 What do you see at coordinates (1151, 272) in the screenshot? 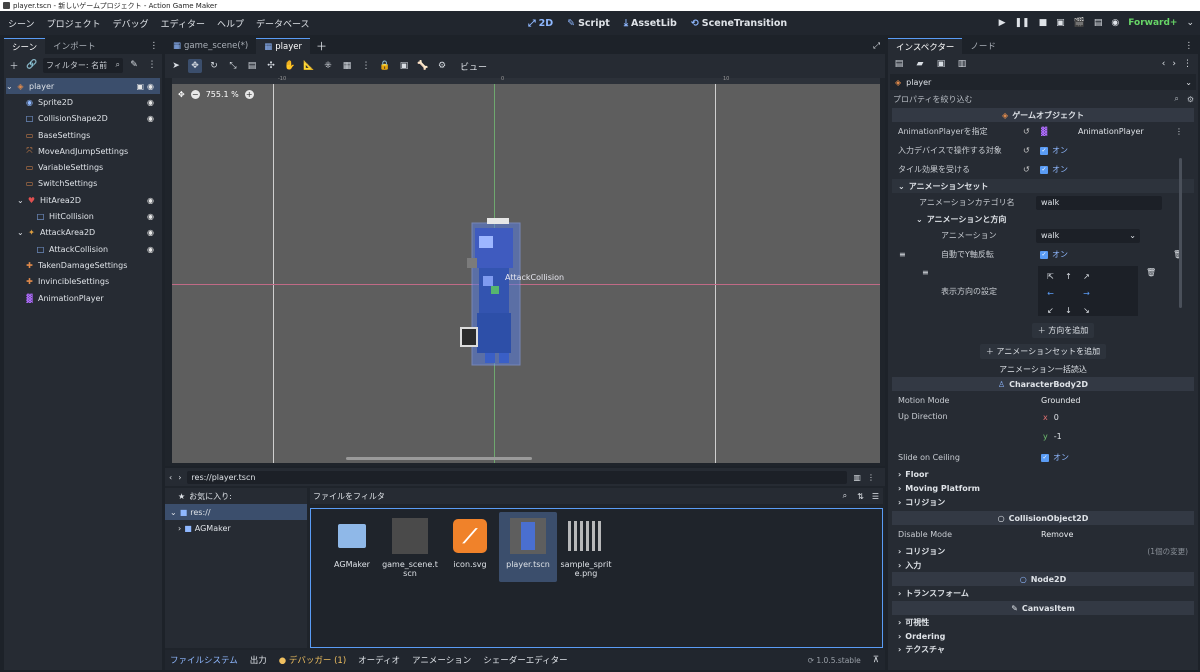
I see `delete-icon: 🗑` at bounding box center [1151, 272].